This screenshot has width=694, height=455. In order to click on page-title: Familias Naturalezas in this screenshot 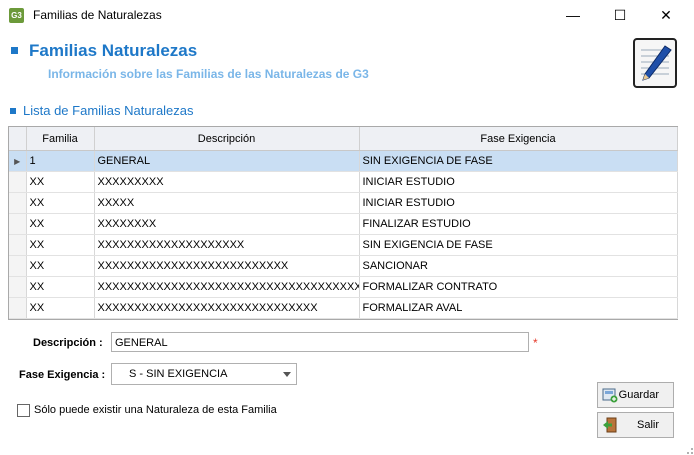, I will do `click(113, 50)`.